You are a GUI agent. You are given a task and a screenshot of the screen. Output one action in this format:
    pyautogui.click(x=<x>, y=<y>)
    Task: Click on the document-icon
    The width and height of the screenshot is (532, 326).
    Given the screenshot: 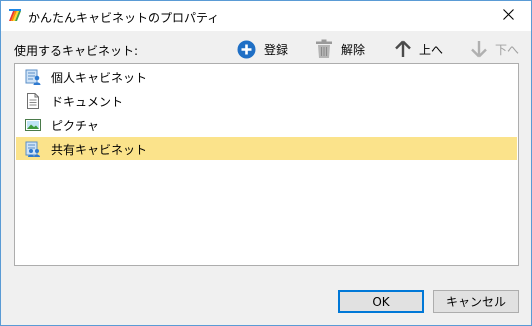 What is the action you would take?
    pyautogui.click(x=33, y=101)
    